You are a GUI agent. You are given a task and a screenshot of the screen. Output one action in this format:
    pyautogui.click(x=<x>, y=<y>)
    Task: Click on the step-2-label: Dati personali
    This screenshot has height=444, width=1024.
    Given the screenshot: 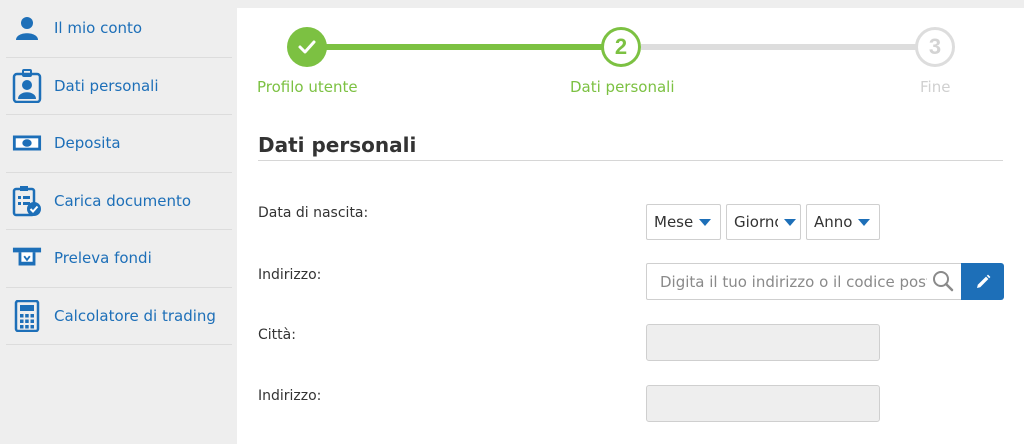 What is the action you would take?
    pyautogui.click(x=622, y=87)
    